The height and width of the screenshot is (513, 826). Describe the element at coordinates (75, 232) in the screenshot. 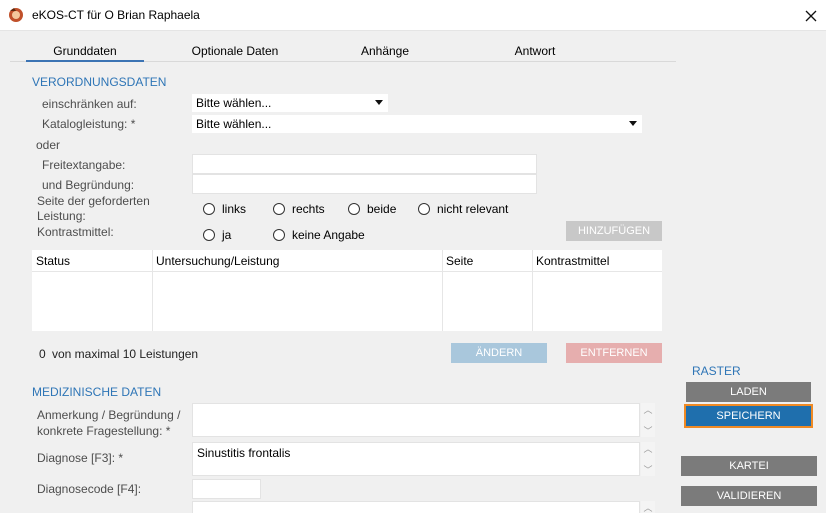

I see `kontrast-label: Kontrastmittel:` at that location.